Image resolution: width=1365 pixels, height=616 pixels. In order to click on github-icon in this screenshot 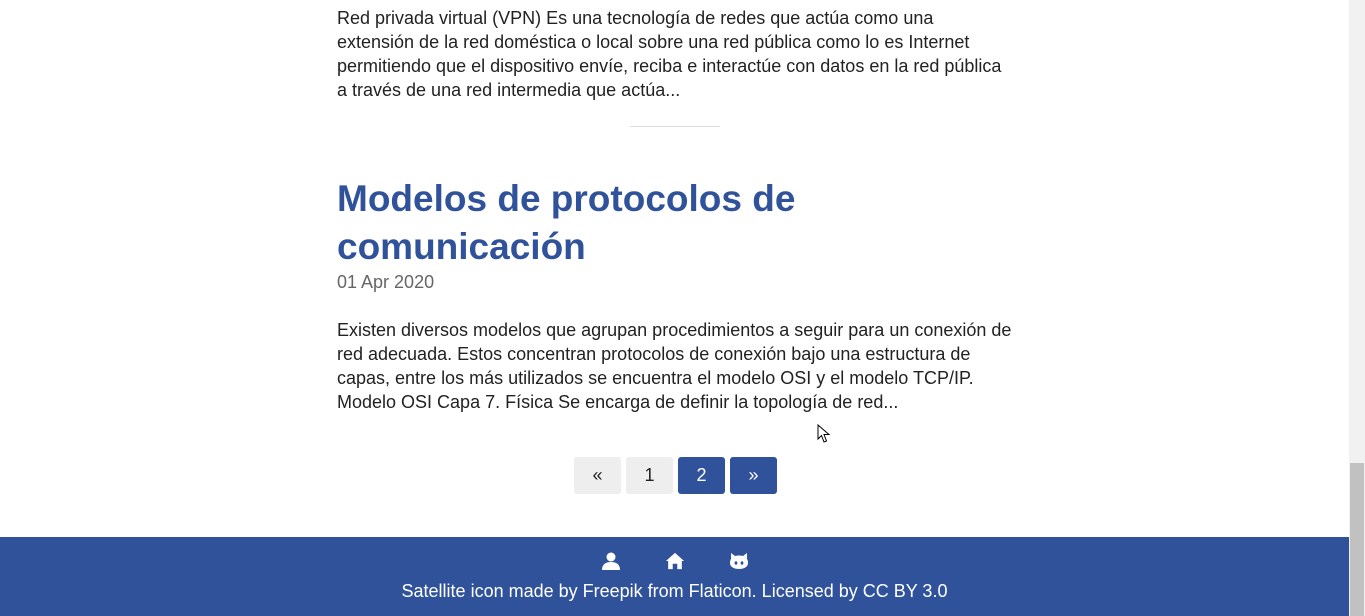, I will do `click(739, 561)`.